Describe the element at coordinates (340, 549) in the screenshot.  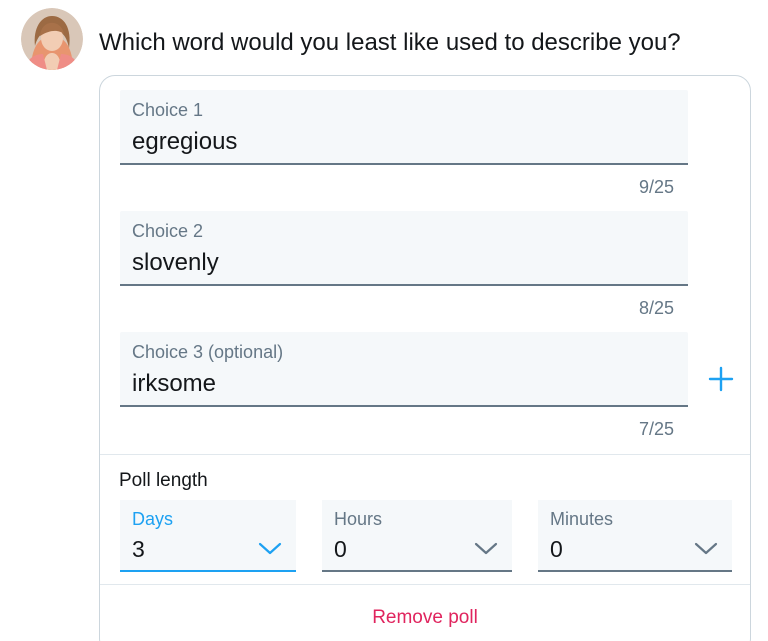
I see `hours-value: 0` at that location.